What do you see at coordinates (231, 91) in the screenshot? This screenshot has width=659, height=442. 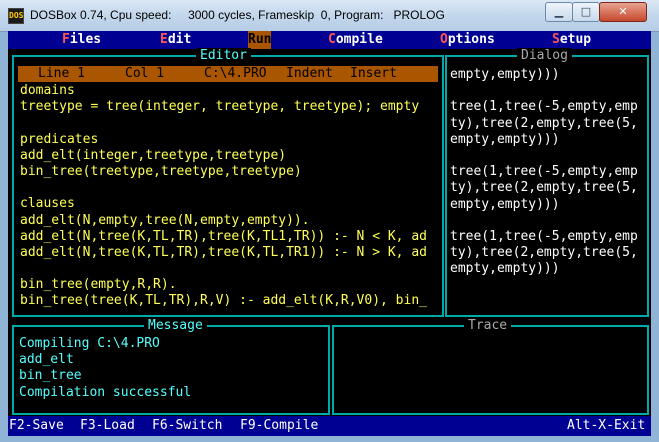 I see `code-line: domains` at bounding box center [231, 91].